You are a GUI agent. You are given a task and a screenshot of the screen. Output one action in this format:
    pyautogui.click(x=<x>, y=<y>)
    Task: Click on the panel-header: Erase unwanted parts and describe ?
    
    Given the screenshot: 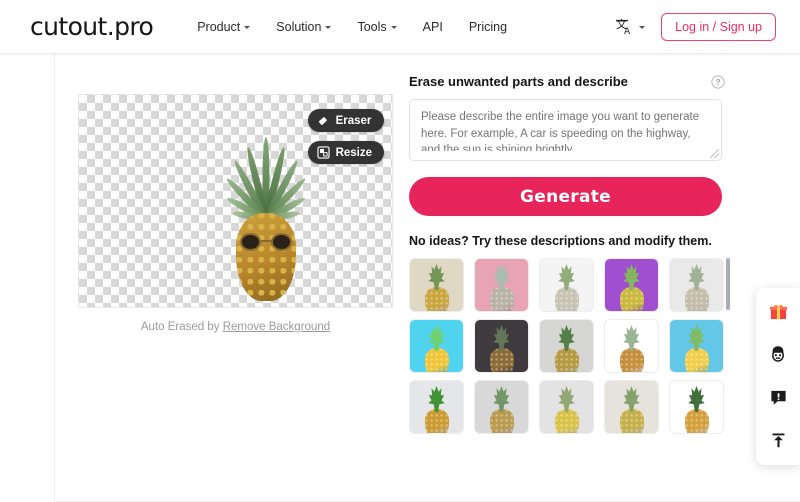 What is the action you would take?
    pyautogui.click(x=567, y=81)
    